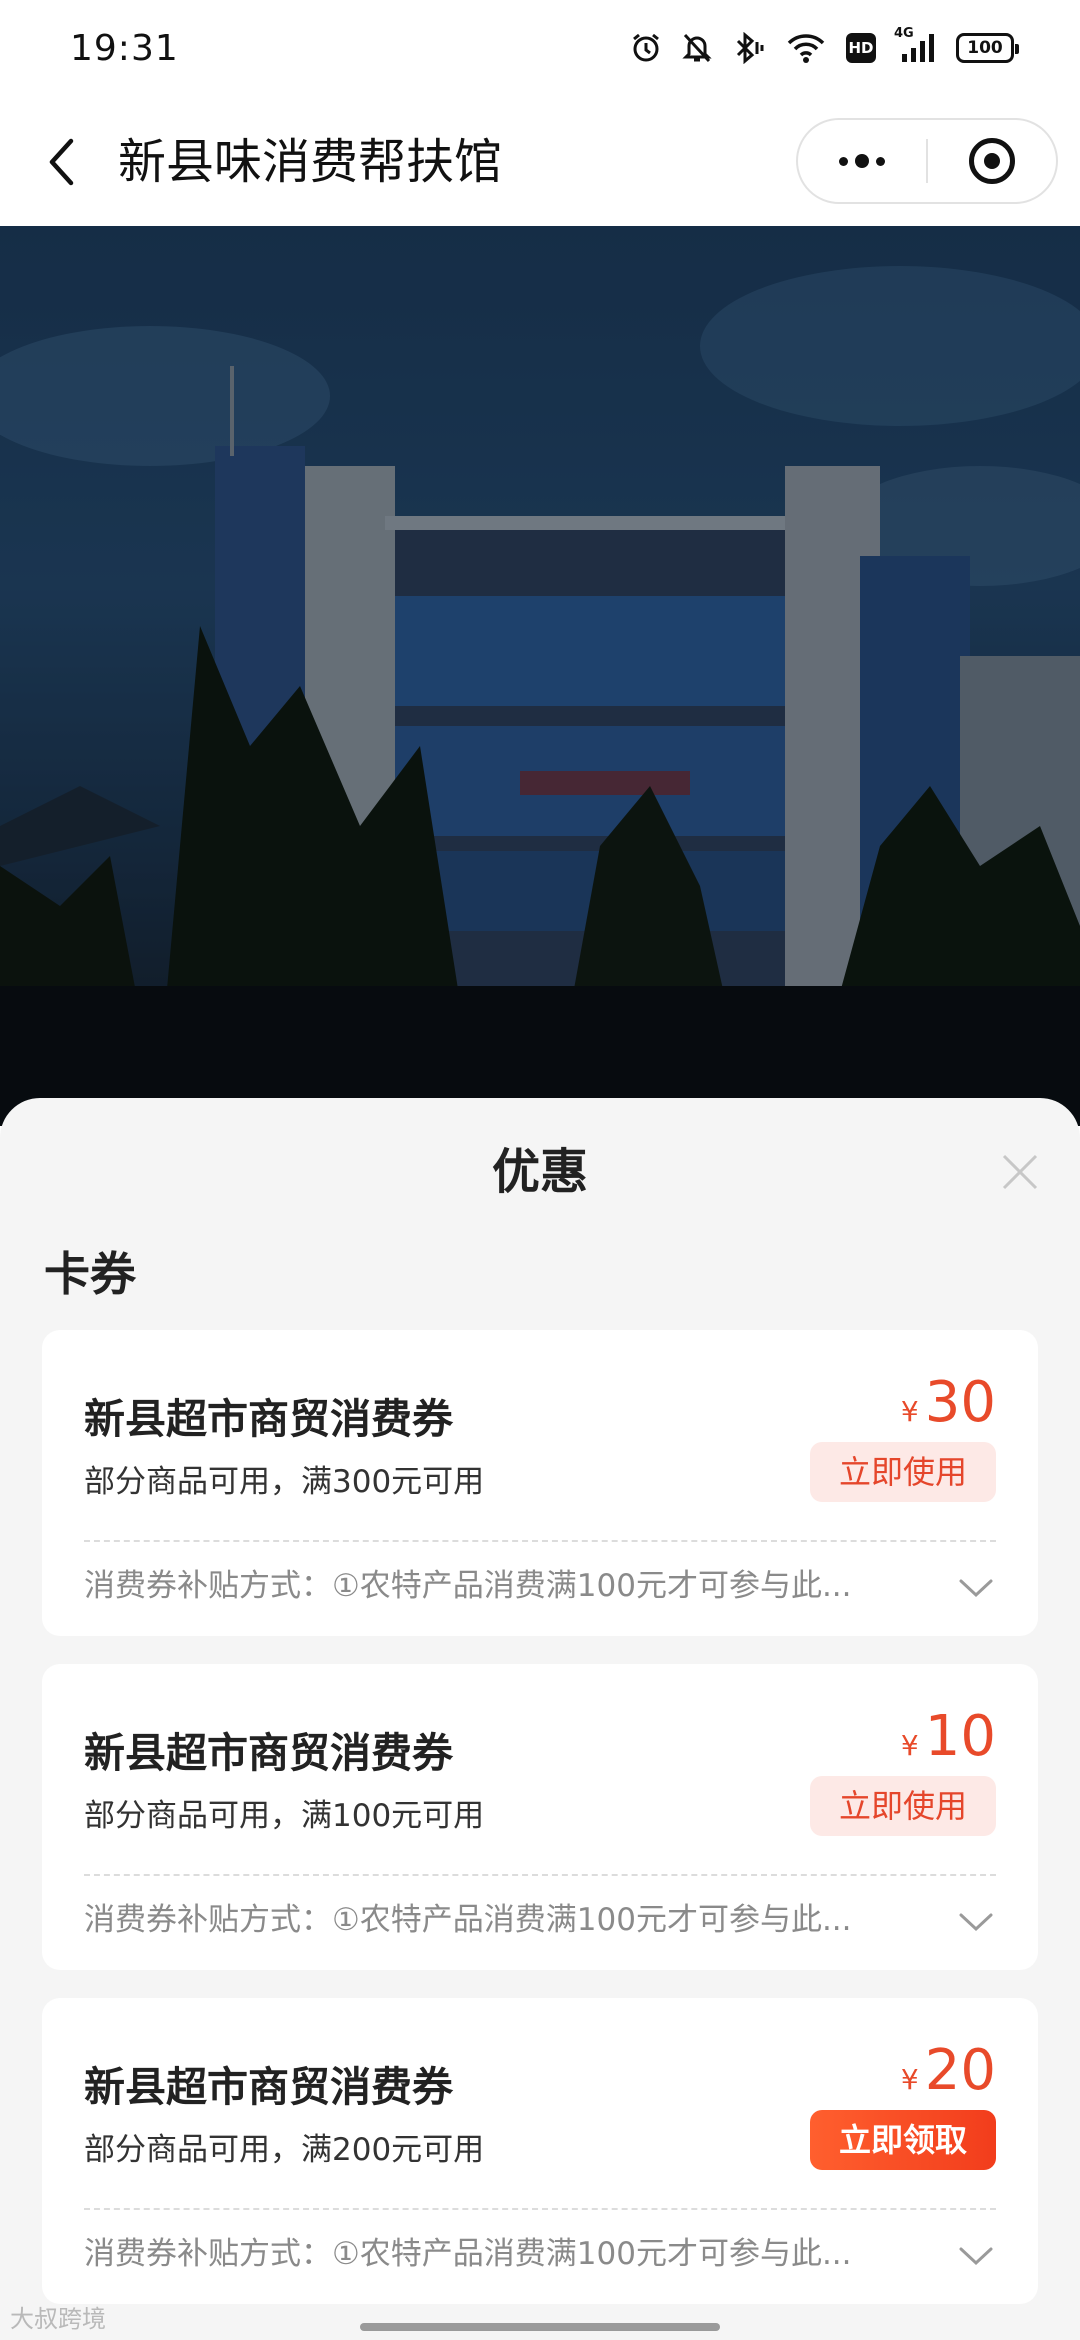 The height and width of the screenshot is (2340, 1080). I want to click on sheet-close-button, so click(1020, 1172).